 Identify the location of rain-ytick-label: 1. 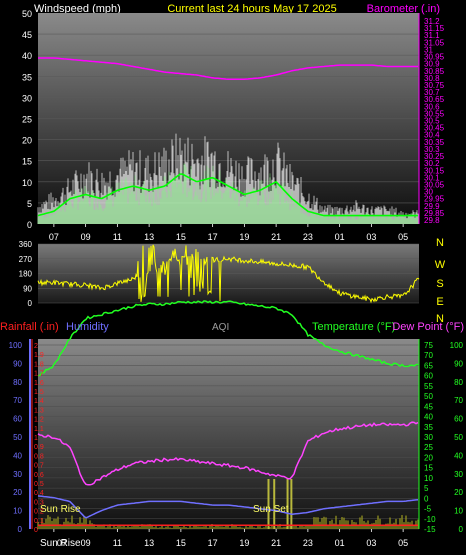
(36, 438).